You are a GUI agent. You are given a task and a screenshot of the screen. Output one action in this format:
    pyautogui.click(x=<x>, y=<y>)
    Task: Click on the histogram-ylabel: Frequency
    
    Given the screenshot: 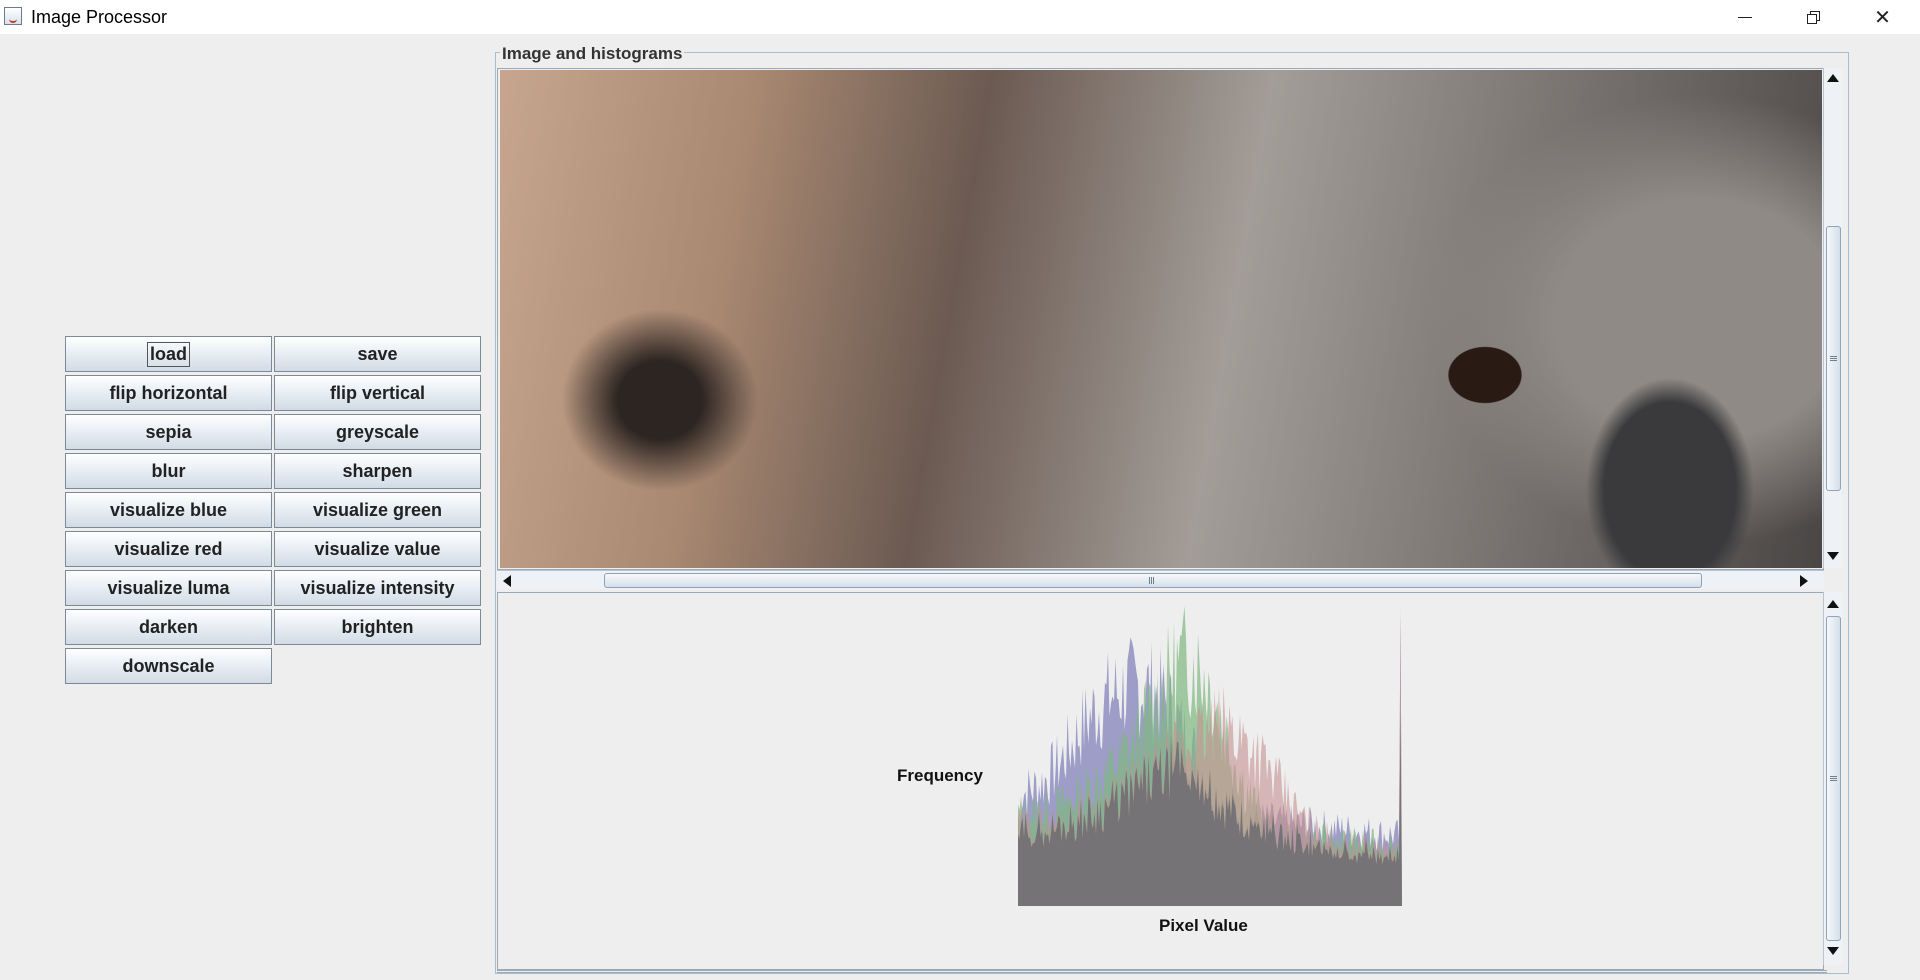 What is the action you would take?
    pyautogui.click(x=940, y=775)
    